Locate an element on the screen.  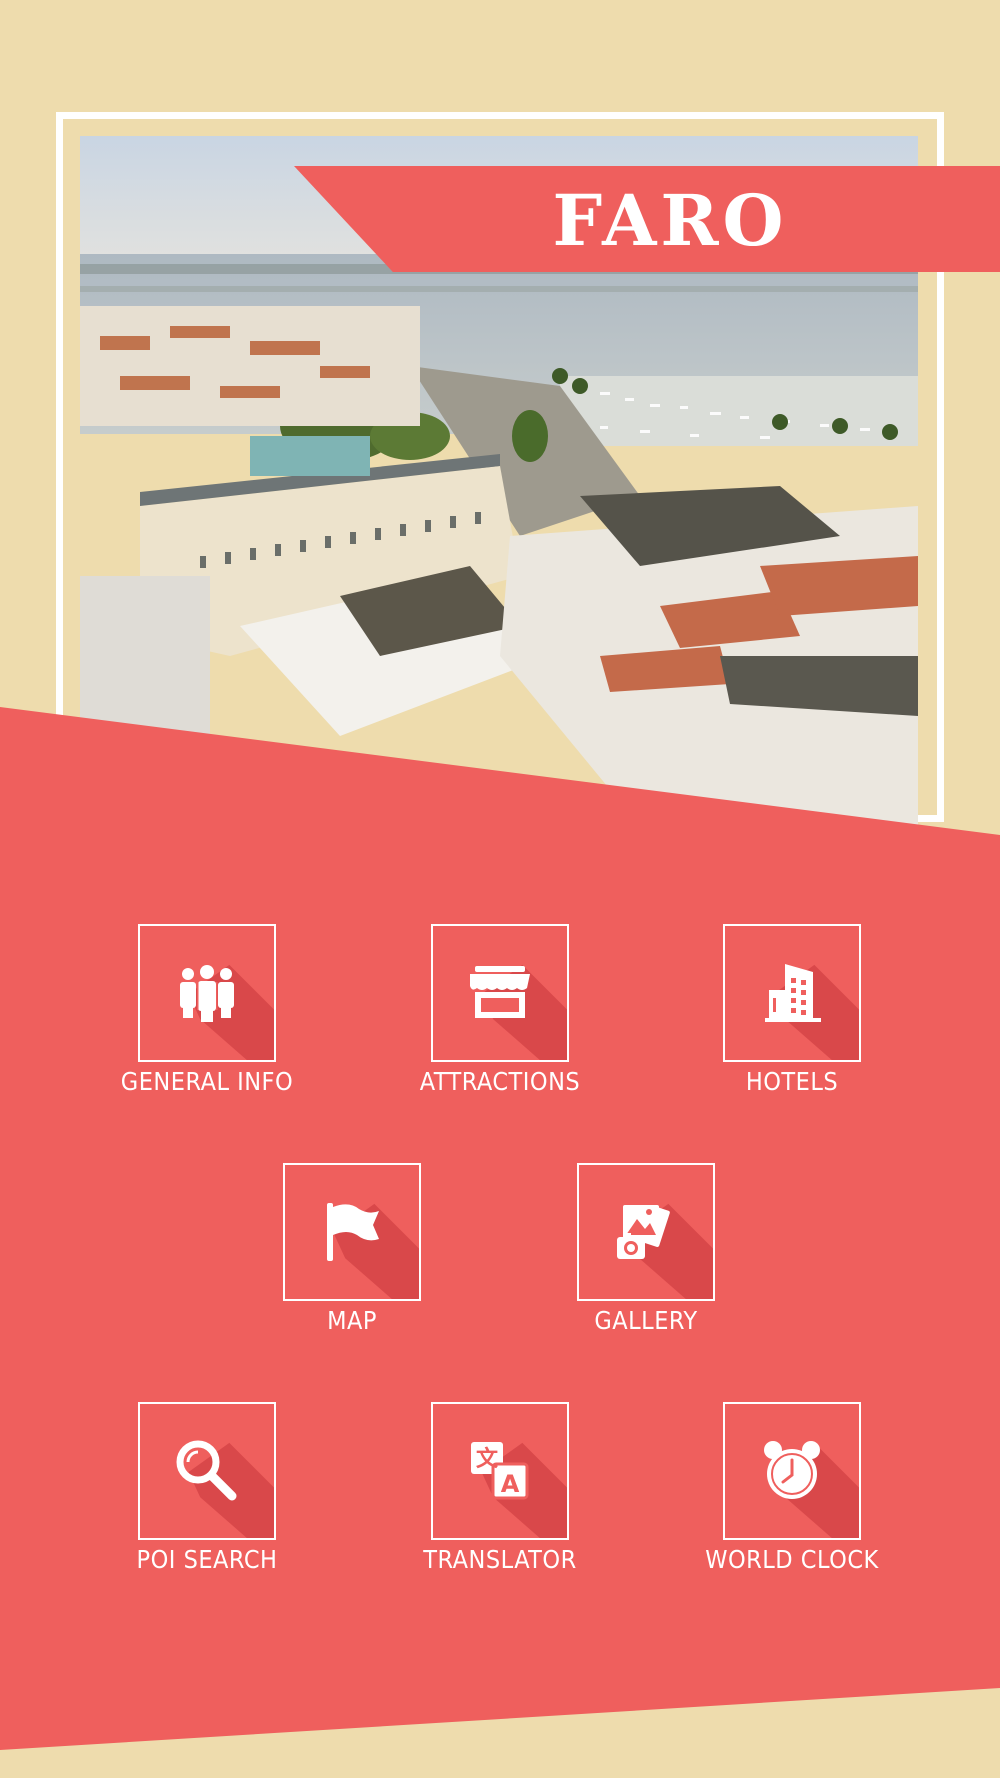
building-icon is located at coordinates (792, 993).